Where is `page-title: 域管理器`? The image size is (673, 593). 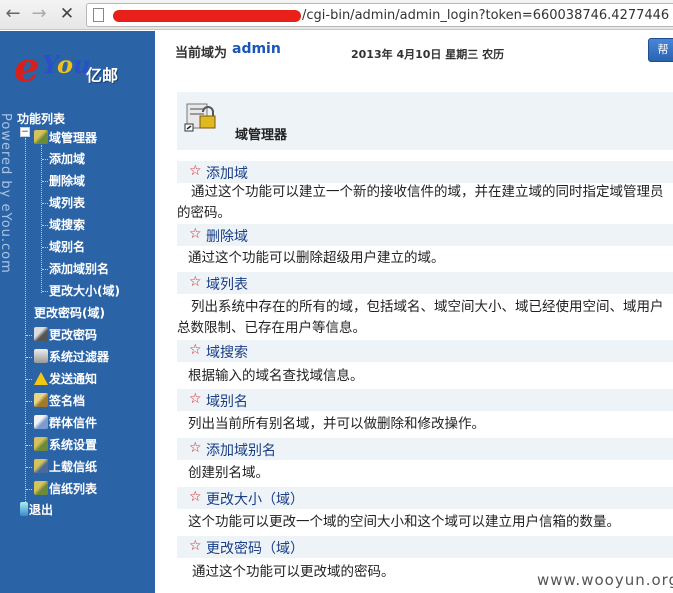 page-title: 域管理器 is located at coordinates (261, 135).